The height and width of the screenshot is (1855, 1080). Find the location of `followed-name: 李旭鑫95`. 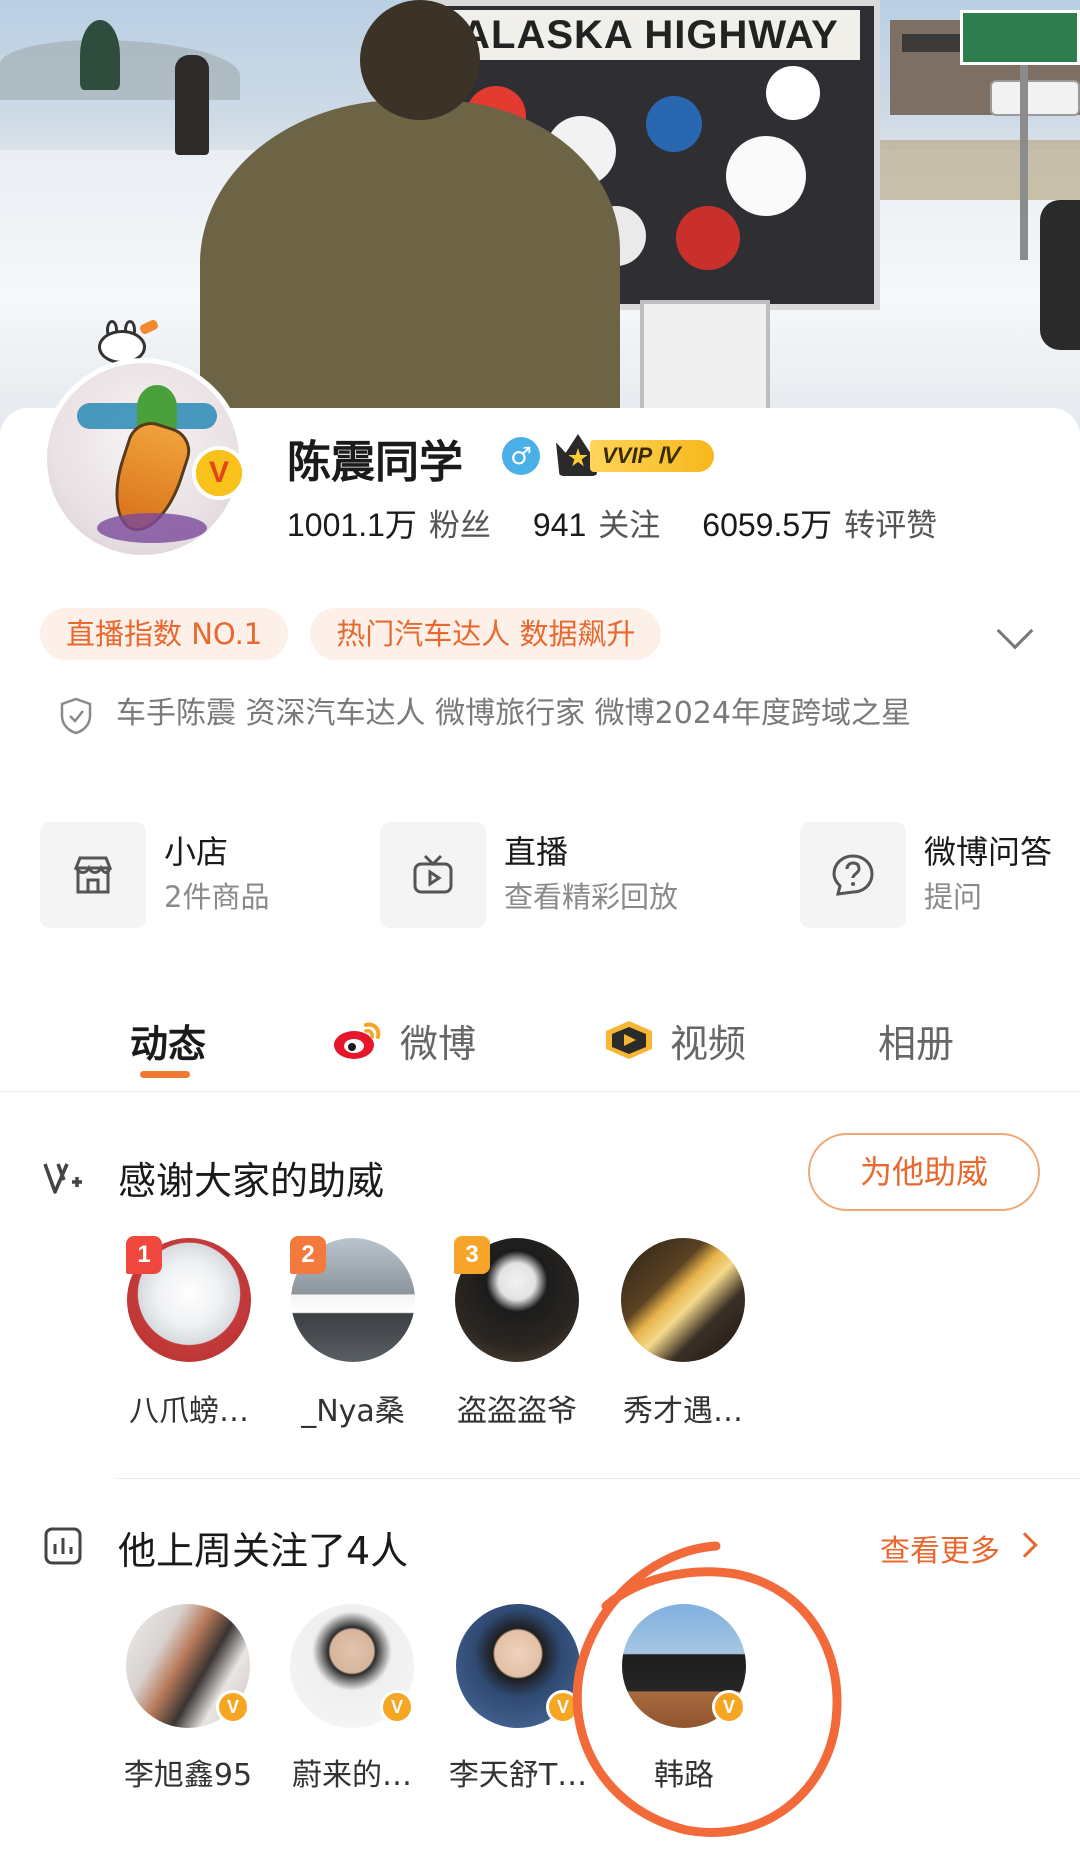

followed-name: 李旭鑫95 is located at coordinates (188, 1775).